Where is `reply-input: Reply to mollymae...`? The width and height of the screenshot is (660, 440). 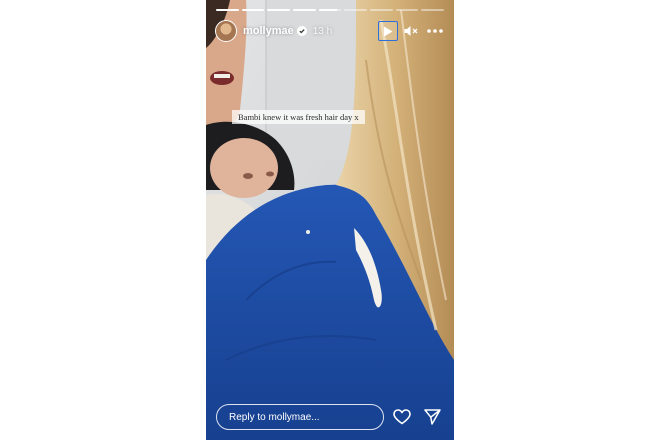 reply-input: Reply to mollymae... is located at coordinates (300, 417).